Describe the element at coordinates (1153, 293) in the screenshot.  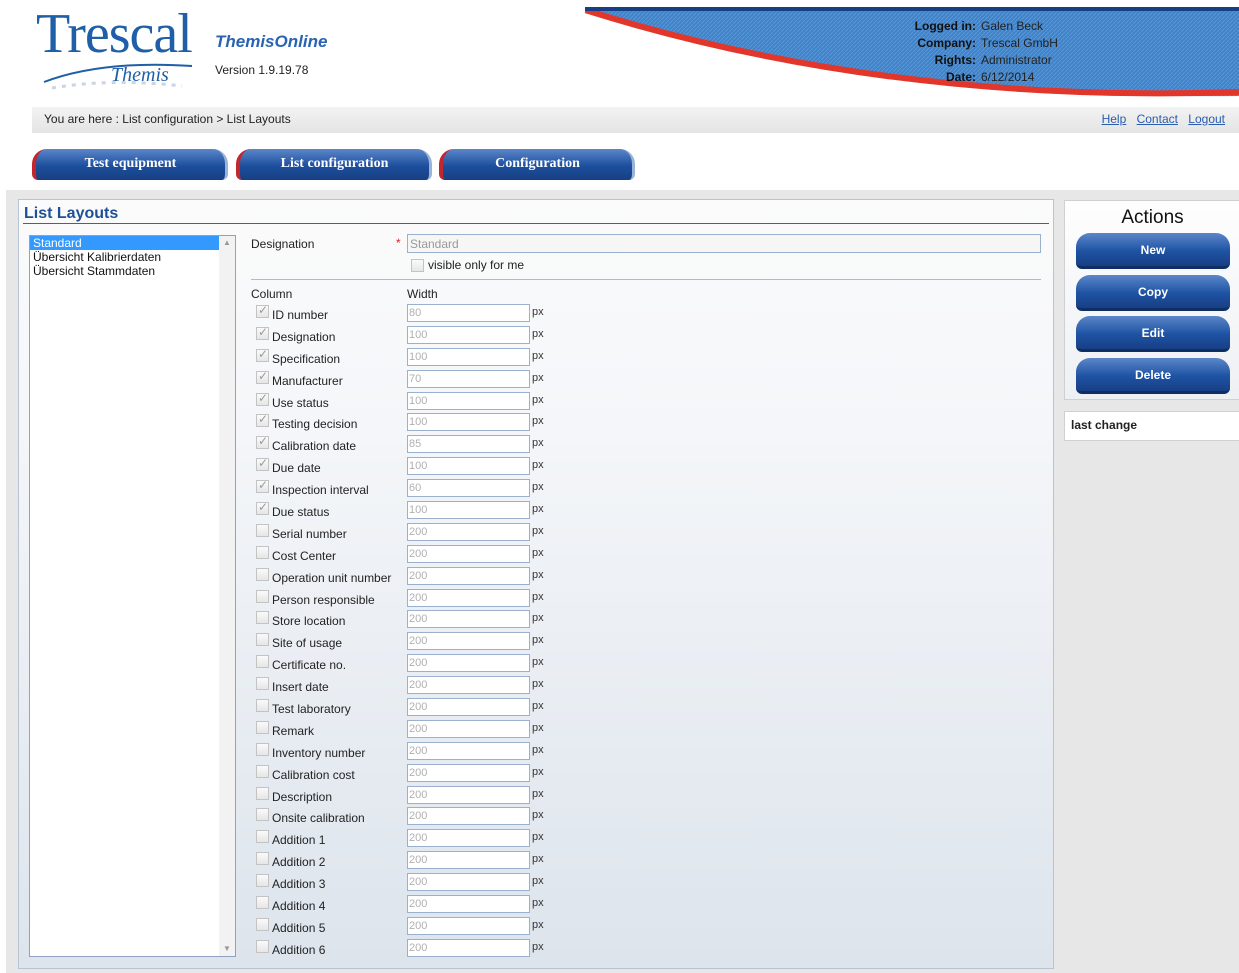
I see `copy-button: Copy` at that location.